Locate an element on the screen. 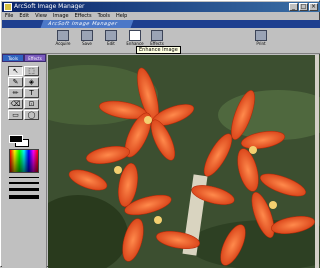 The width and height of the screenshot is (320, 268). side-tabs: Tools Effects is located at coordinates (24, 58).